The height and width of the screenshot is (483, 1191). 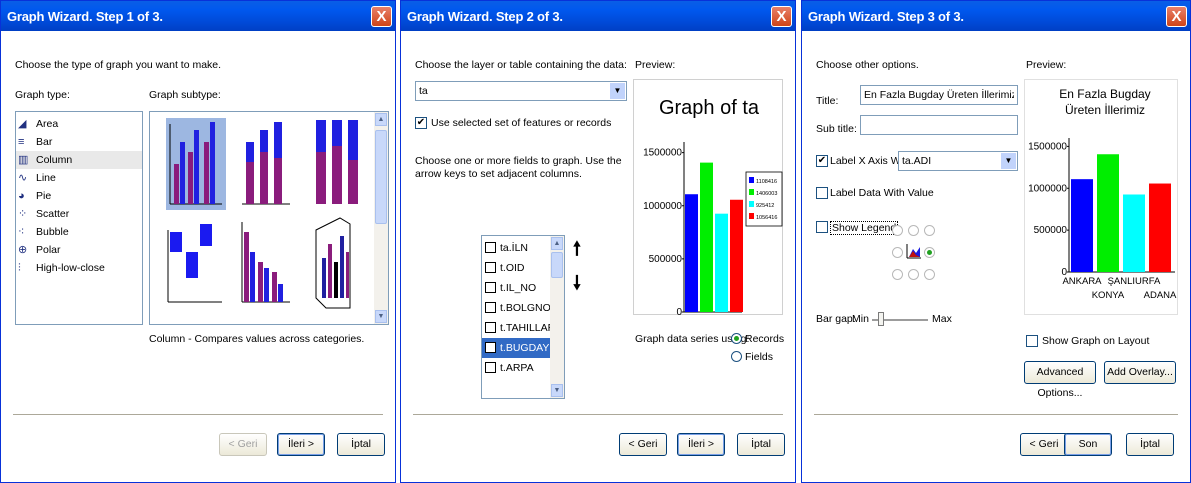 I want to click on use-selected-label: Use selected set of features or records, so click(x=521, y=123).